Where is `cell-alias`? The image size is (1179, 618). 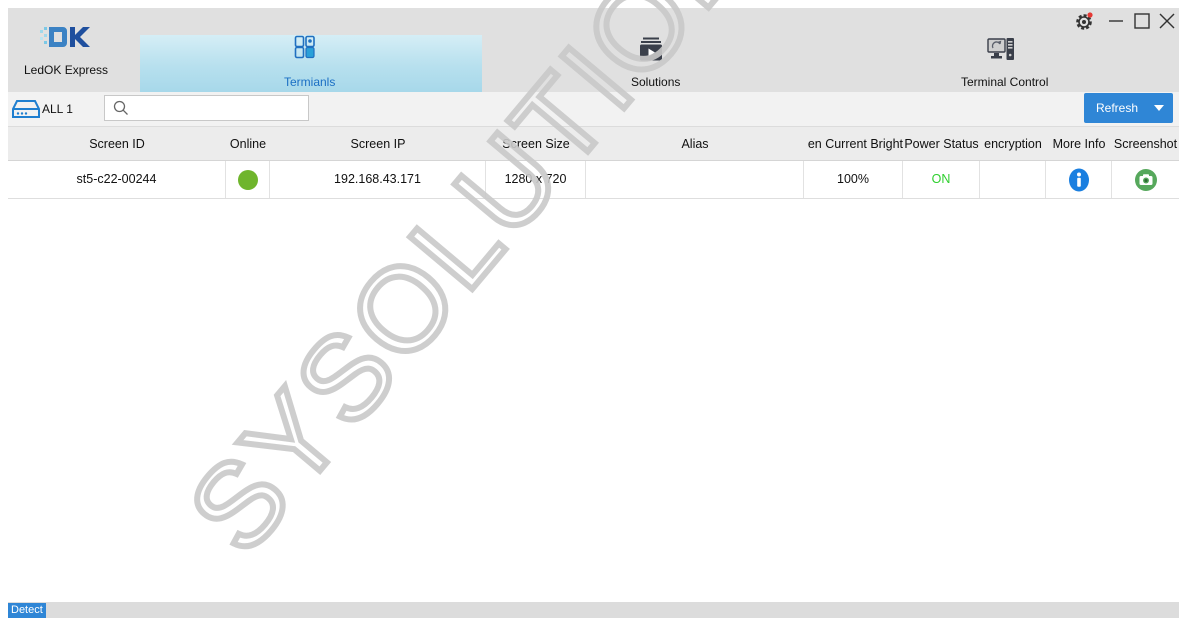
cell-alias is located at coordinates (695, 179).